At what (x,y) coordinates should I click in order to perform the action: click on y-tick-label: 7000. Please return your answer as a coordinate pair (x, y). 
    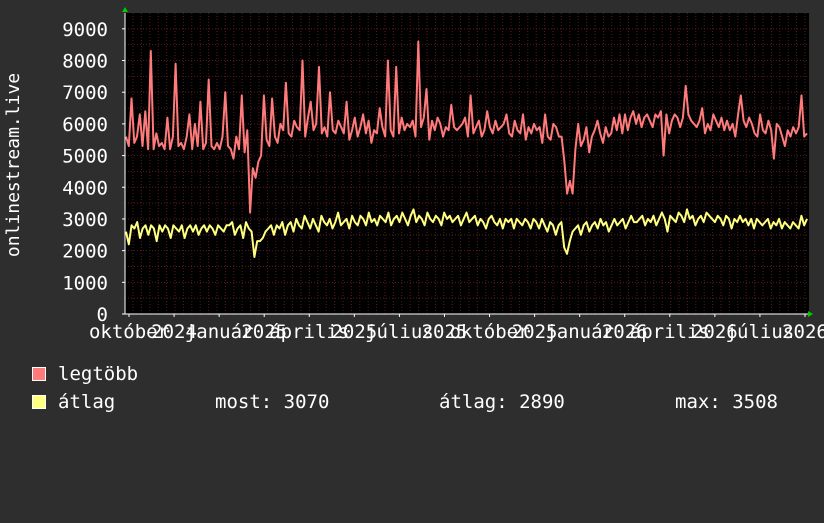
    Looking at the image, I should click on (85, 93).